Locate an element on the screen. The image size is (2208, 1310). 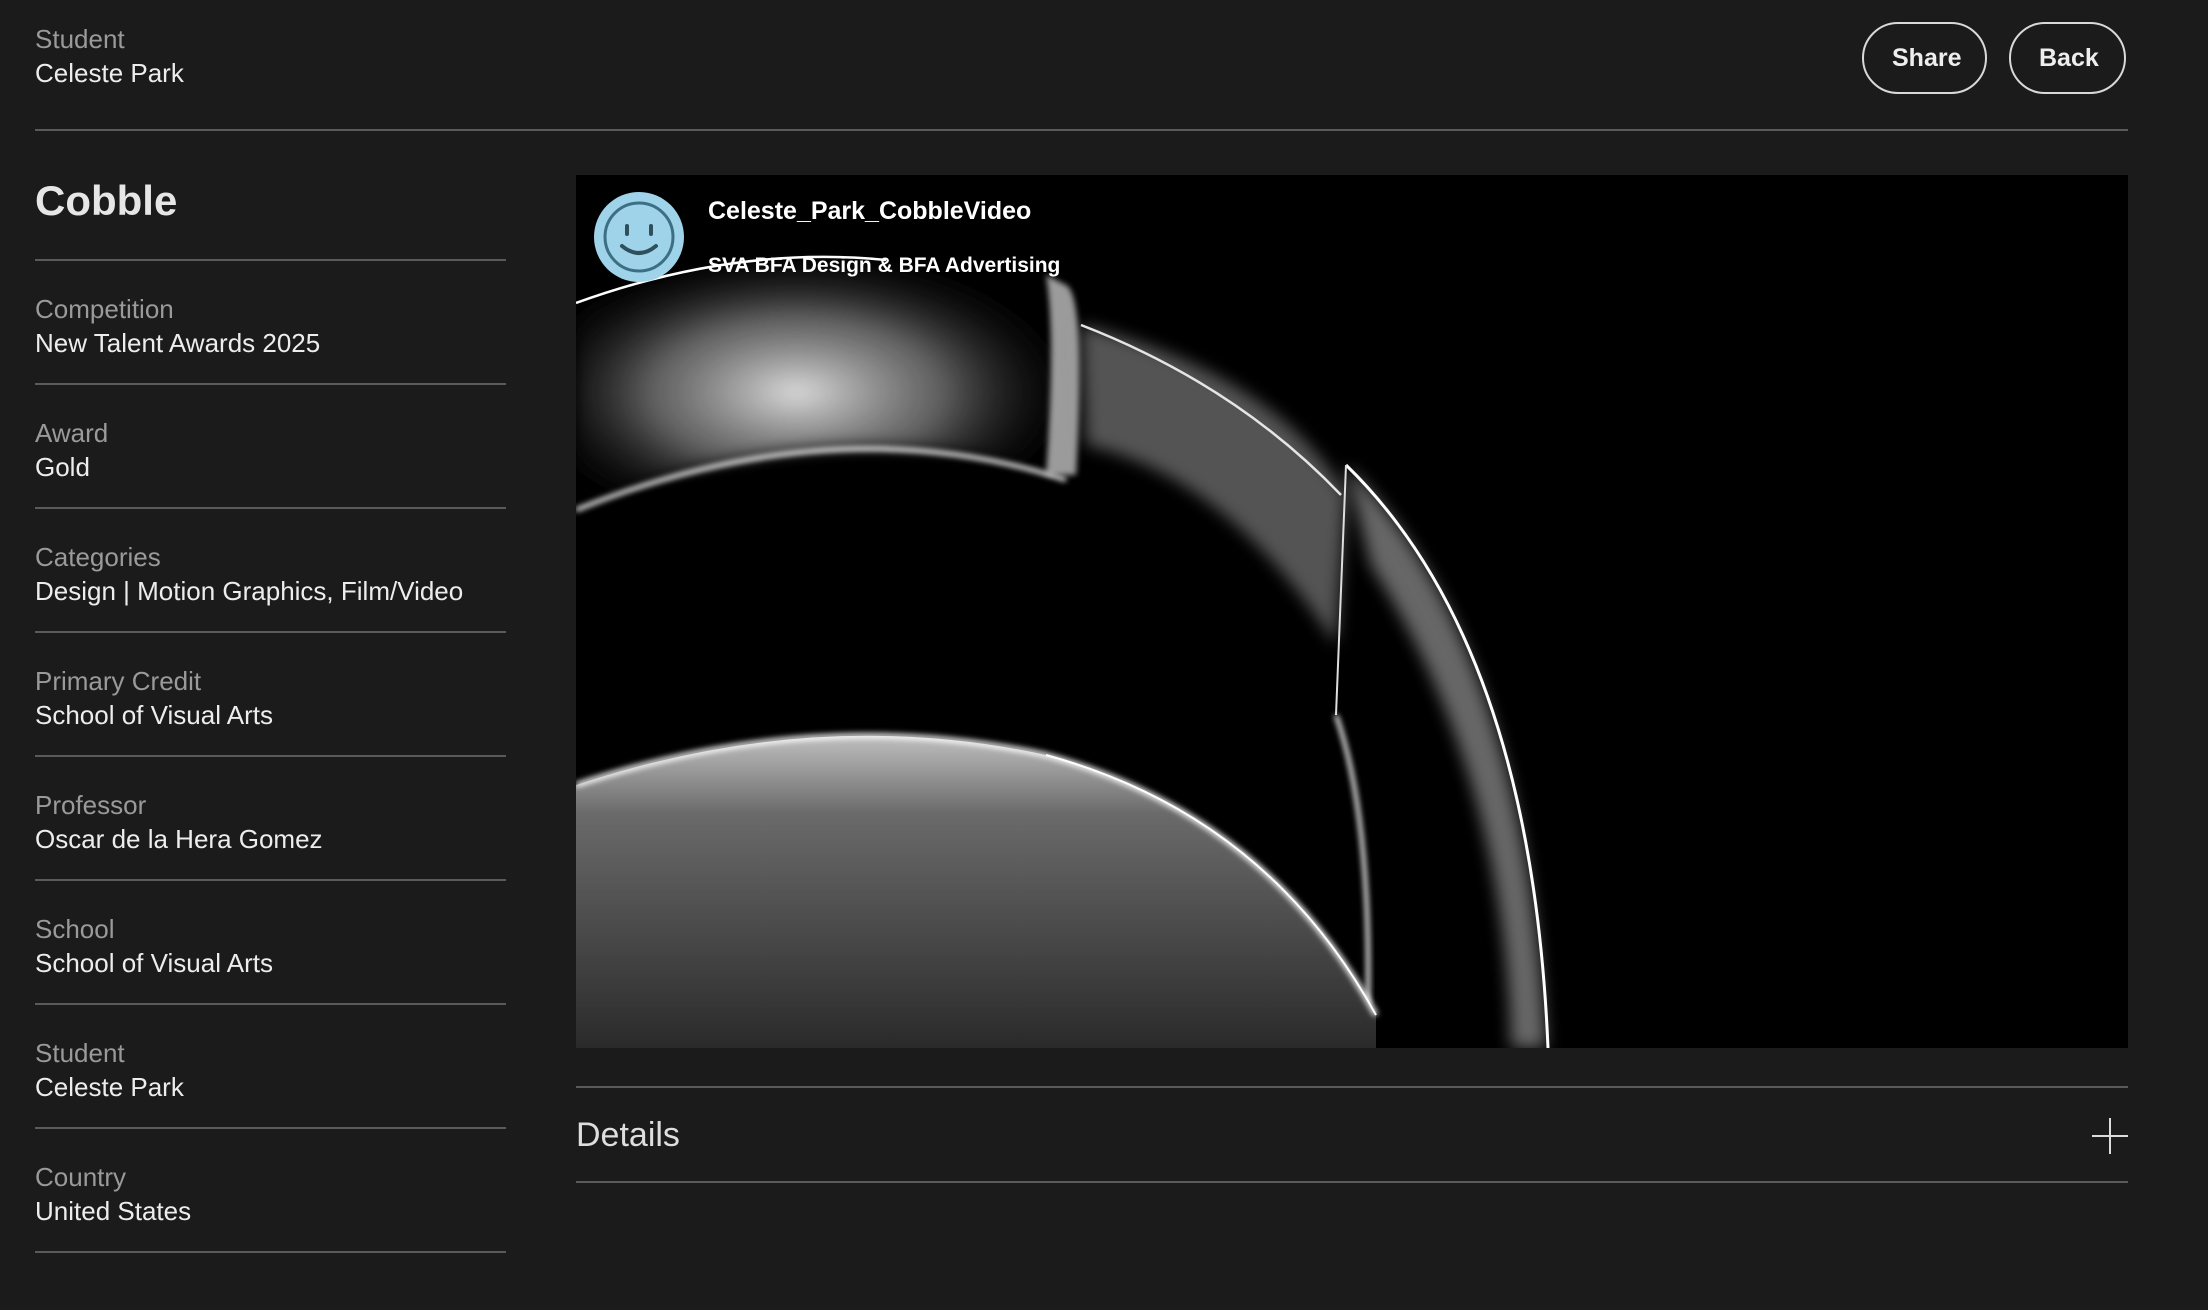
student-label: Student is located at coordinates (80, 39).